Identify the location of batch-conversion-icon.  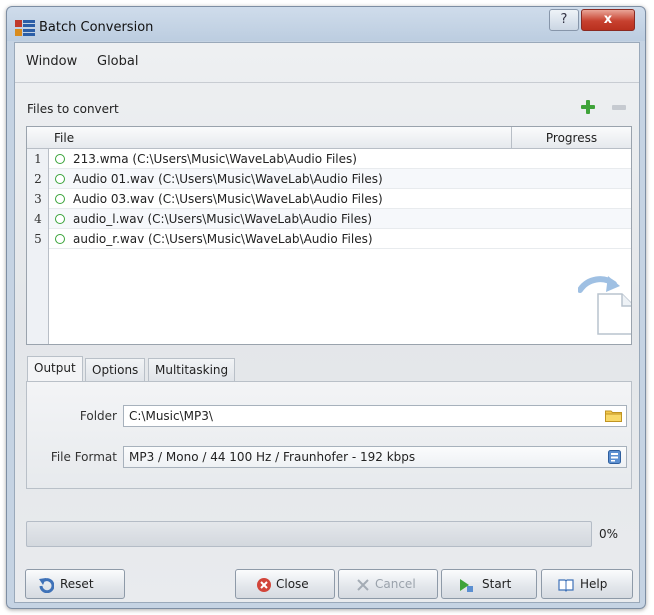
(25, 28).